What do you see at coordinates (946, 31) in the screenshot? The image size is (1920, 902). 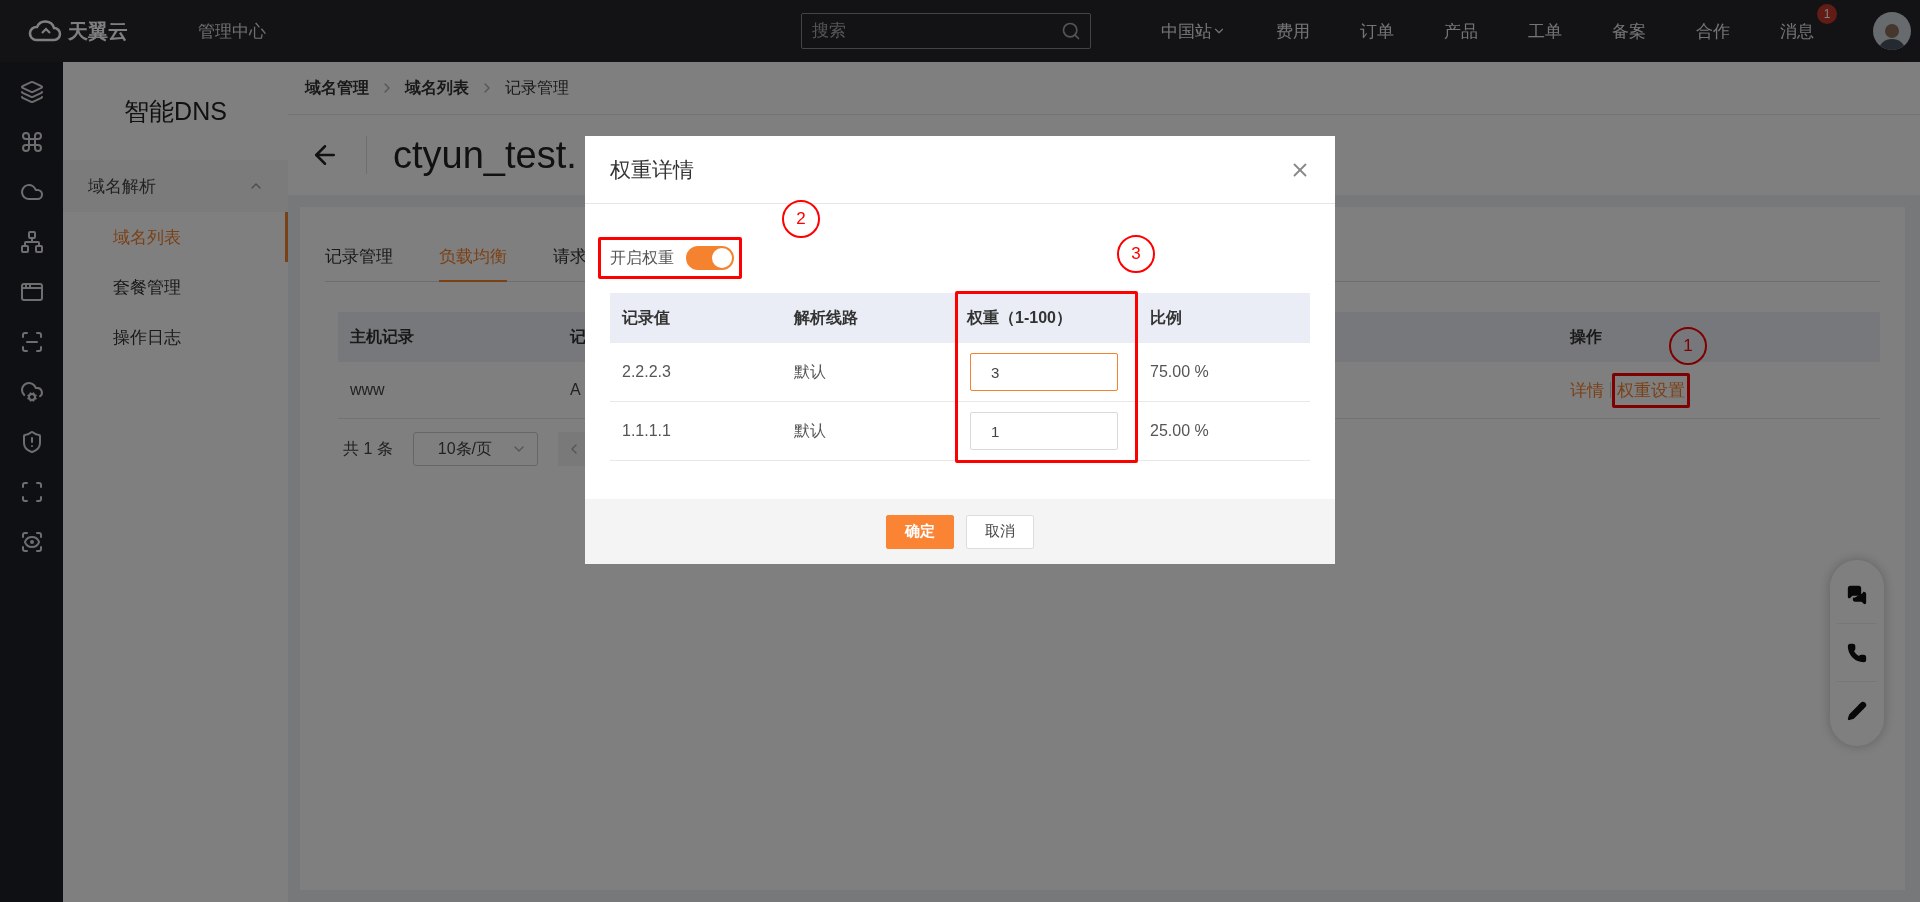 I see `search-field: 搜索` at bounding box center [946, 31].